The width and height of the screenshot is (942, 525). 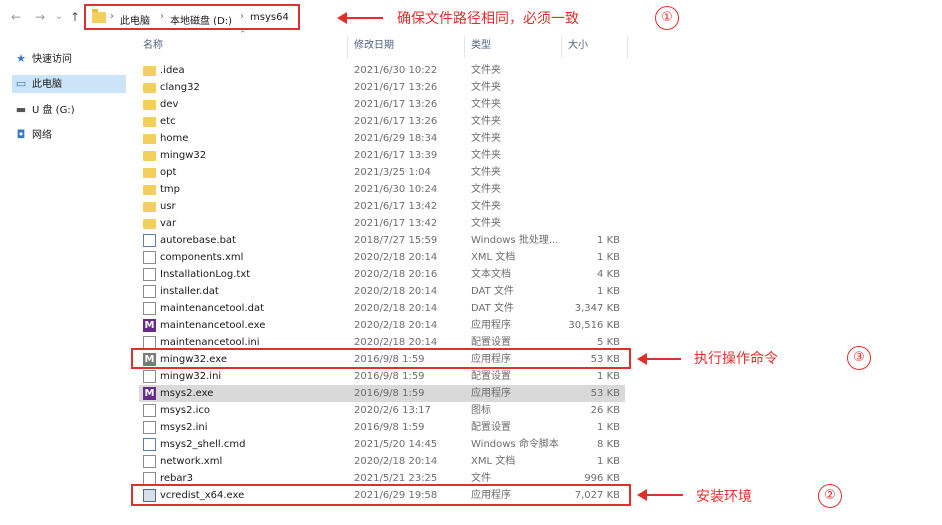 What do you see at coordinates (515, 444) in the screenshot?
I see `file-type: Windows 命令脚本` at bounding box center [515, 444].